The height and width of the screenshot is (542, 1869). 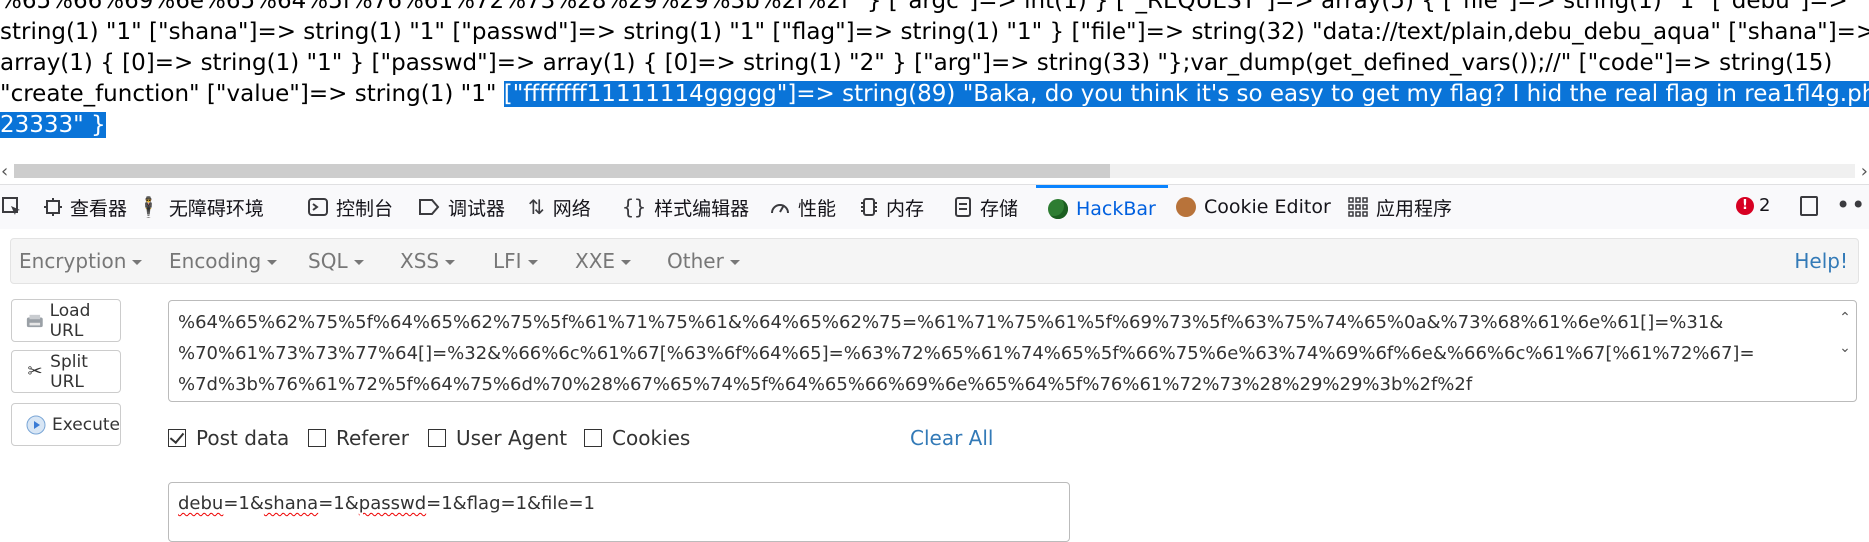 I want to click on menu-other: Other, so click(x=703, y=261).